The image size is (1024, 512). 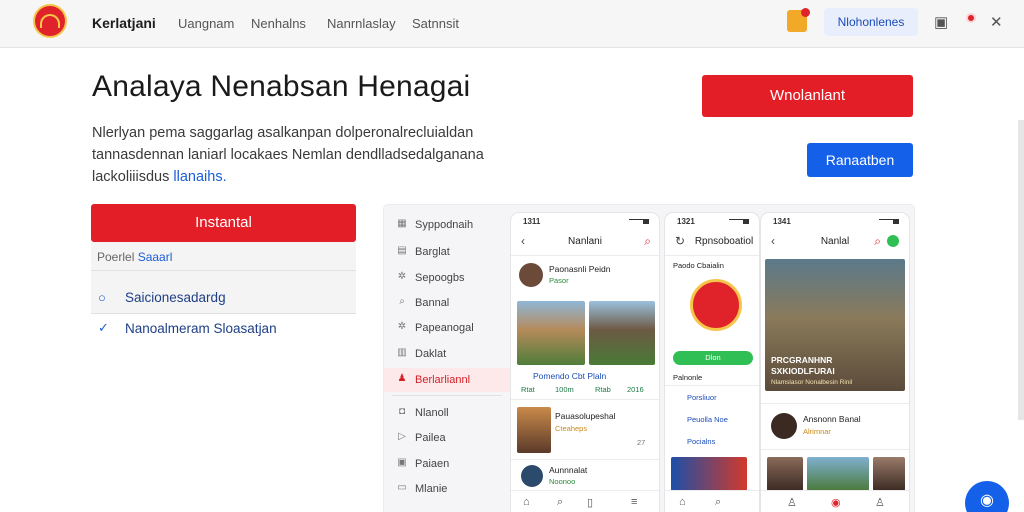 What do you see at coordinates (590, 502) in the screenshot?
I see `bookmark-icon: ▯` at bounding box center [590, 502].